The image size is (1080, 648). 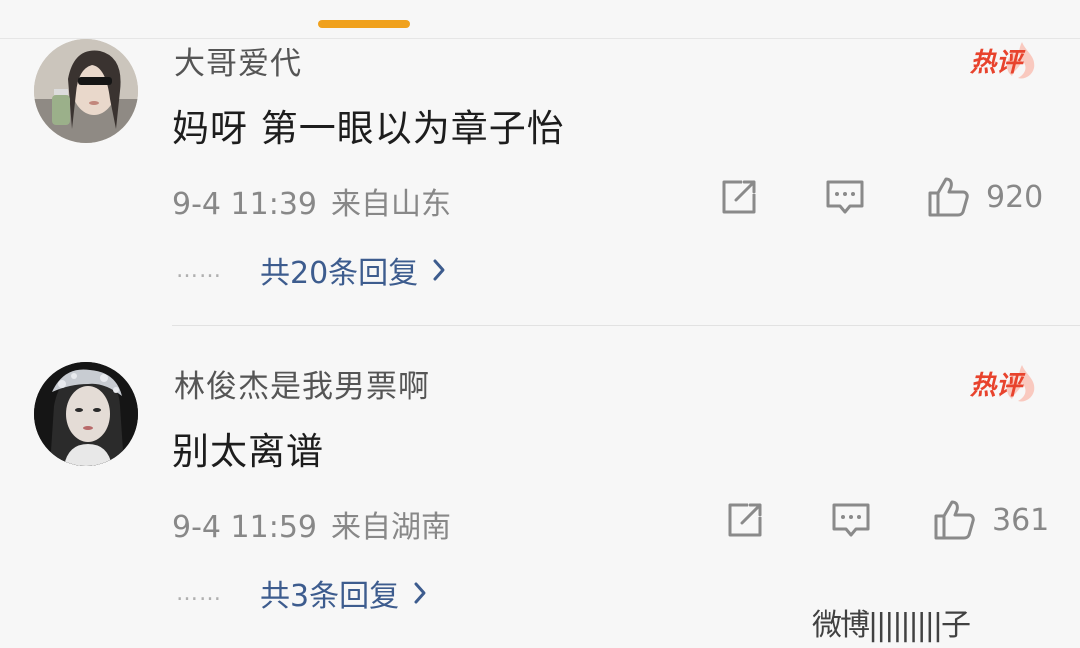 I want to click on watermark: 微博|||||||||子, so click(x=891, y=625).